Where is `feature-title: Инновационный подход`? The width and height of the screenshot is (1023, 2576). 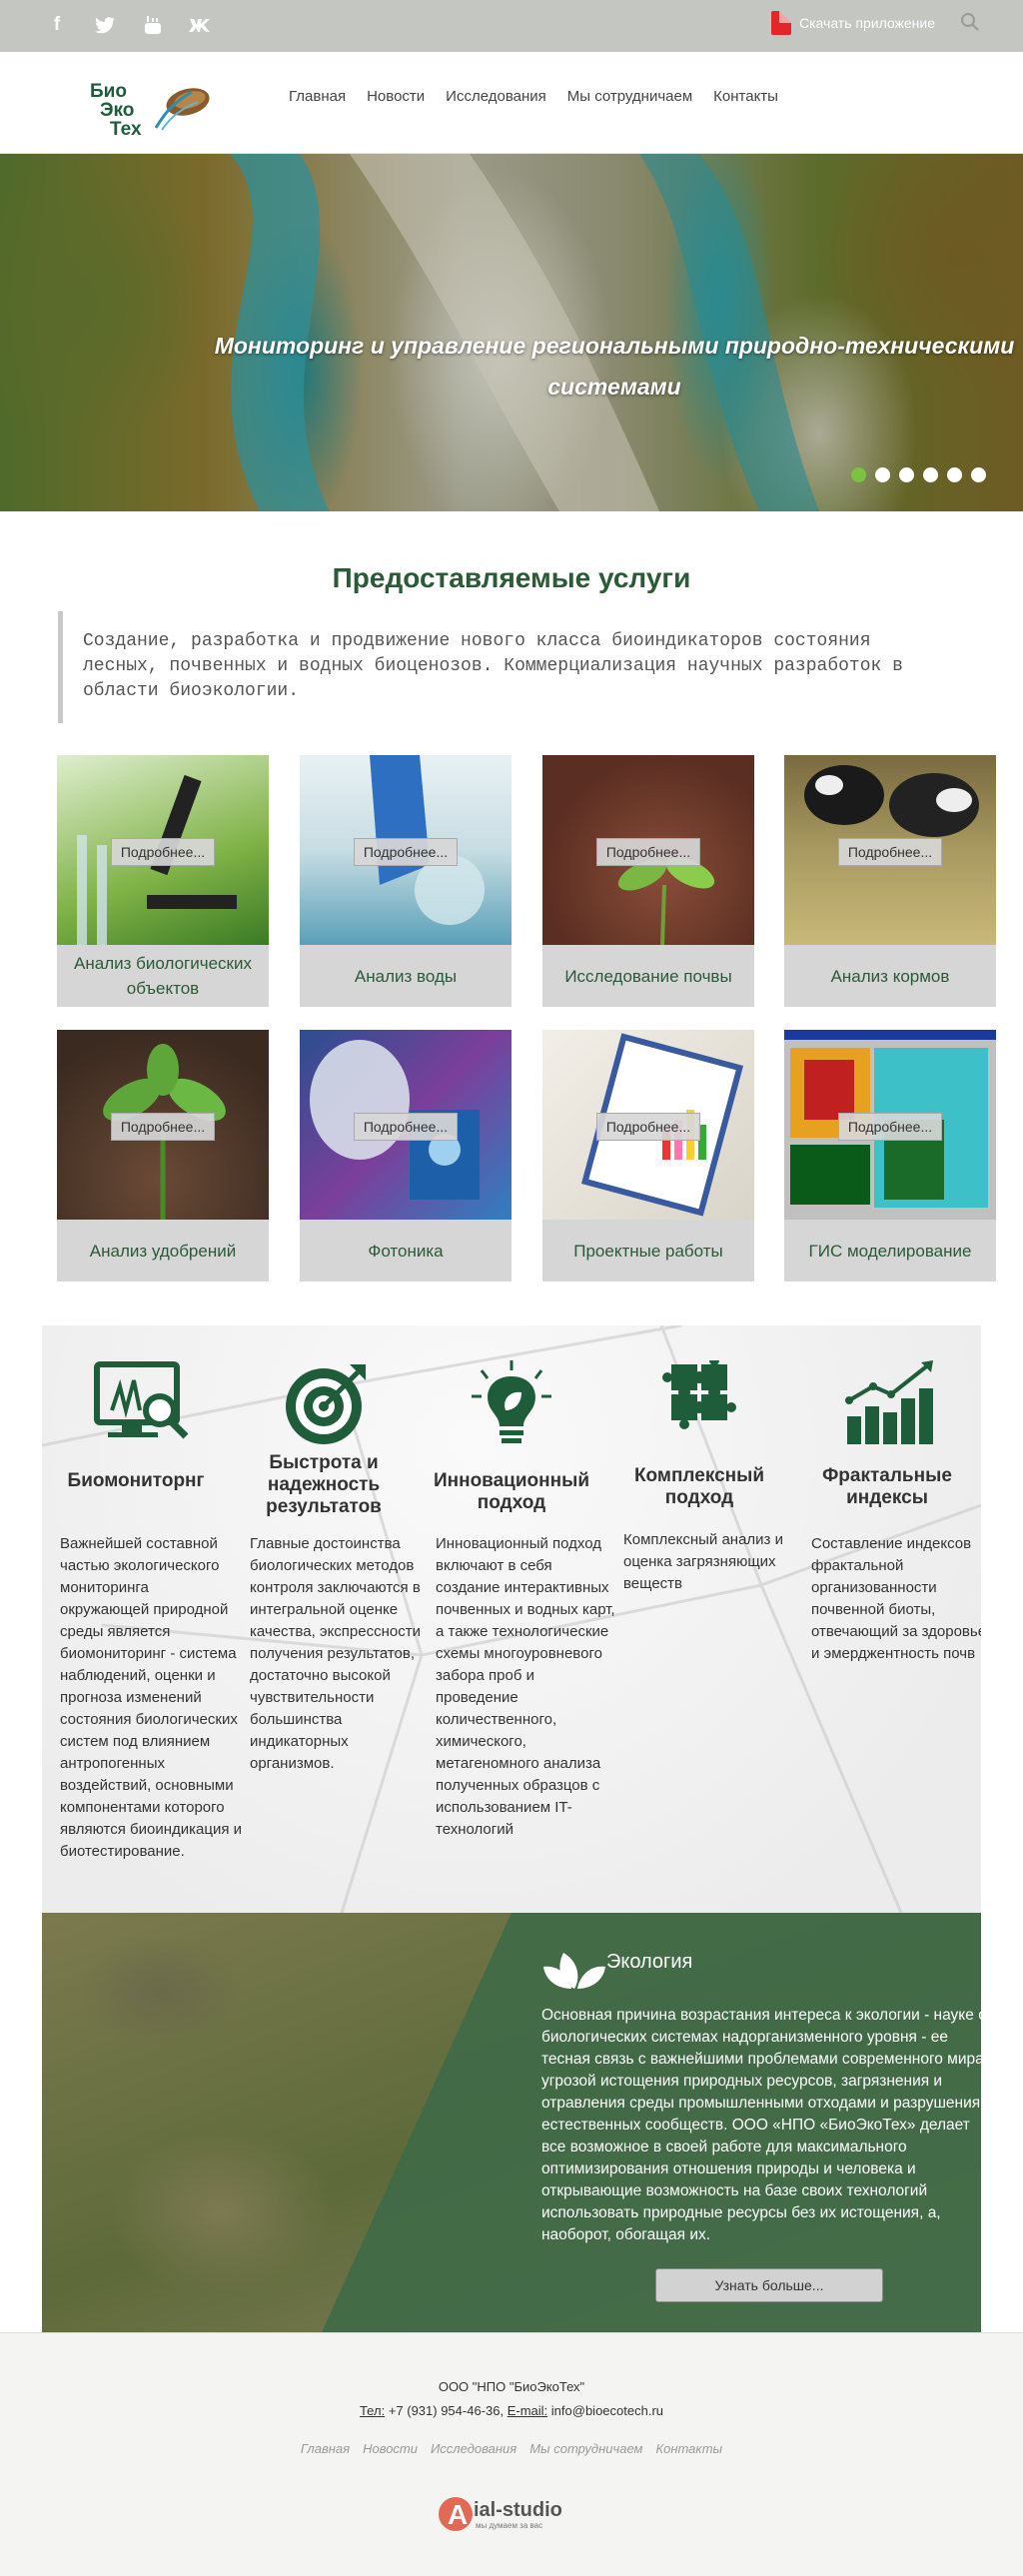
feature-title: Инновационный подход is located at coordinates (511, 1492).